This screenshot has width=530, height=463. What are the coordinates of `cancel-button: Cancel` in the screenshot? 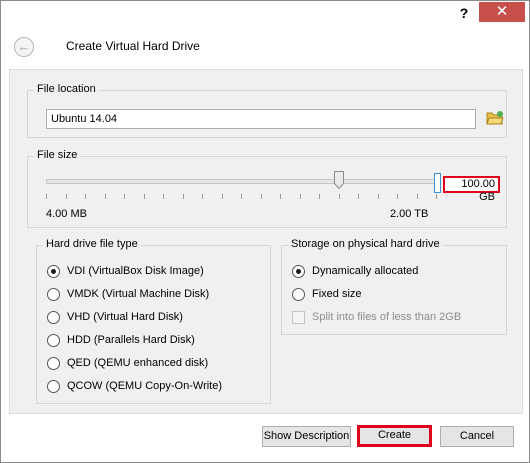 It's located at (477, 436).